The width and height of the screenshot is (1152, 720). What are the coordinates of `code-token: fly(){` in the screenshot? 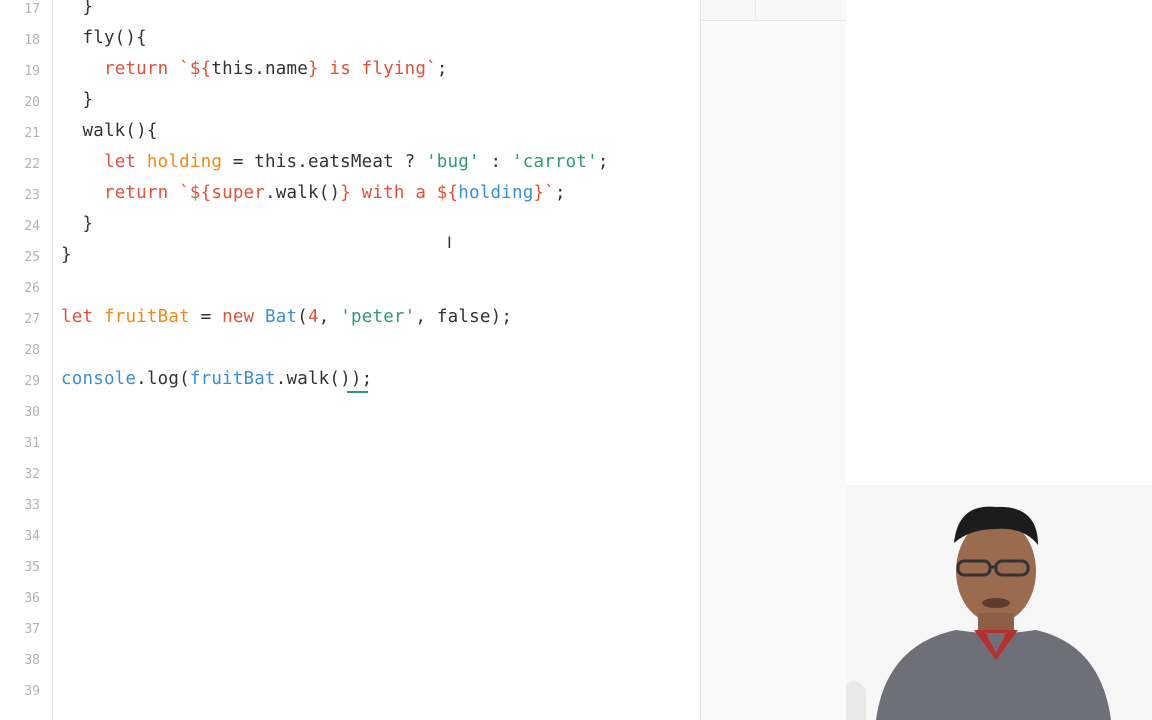 It's located at (104, 38).